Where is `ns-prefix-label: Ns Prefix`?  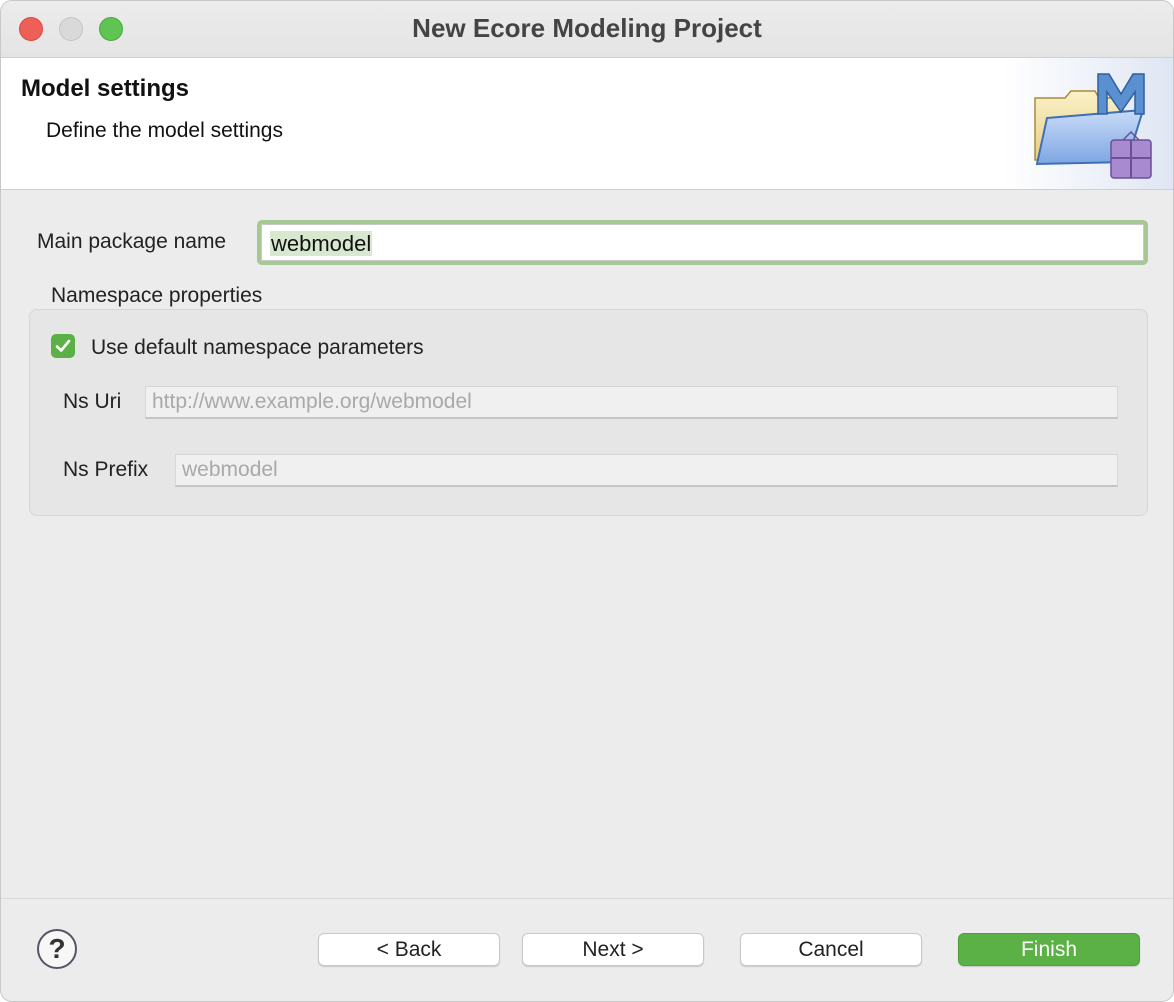
ns-prefix-label: Ns Prefix is located at coordinates (106, 469).